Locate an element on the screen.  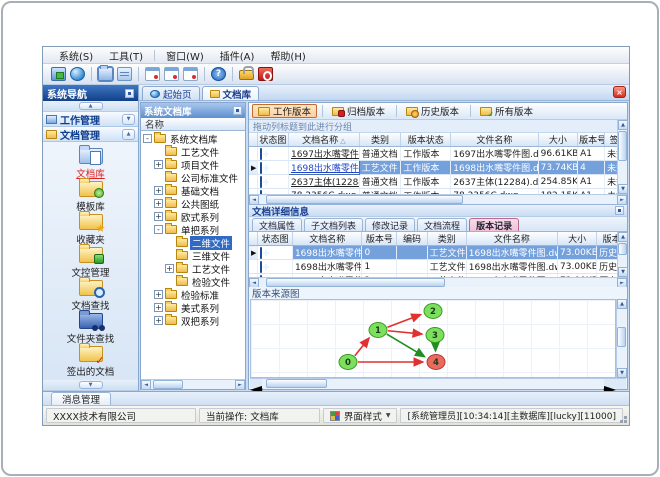
sidebar-item-docsearch: 文档查找 is located at coordinates (90, 295).